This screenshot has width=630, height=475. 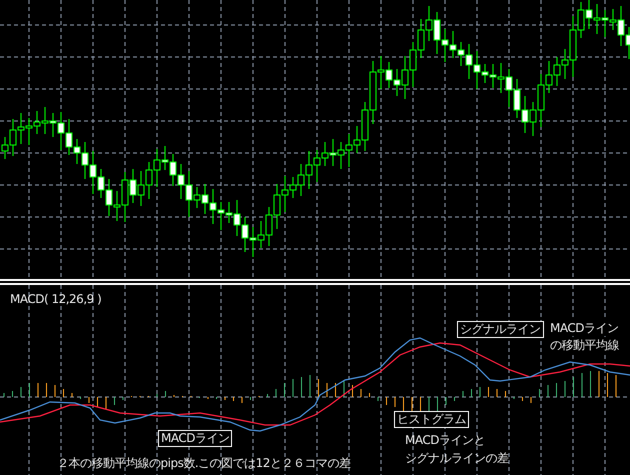 I want to click on signal-line-label: シグナルライン, so click(x=500, y=329).